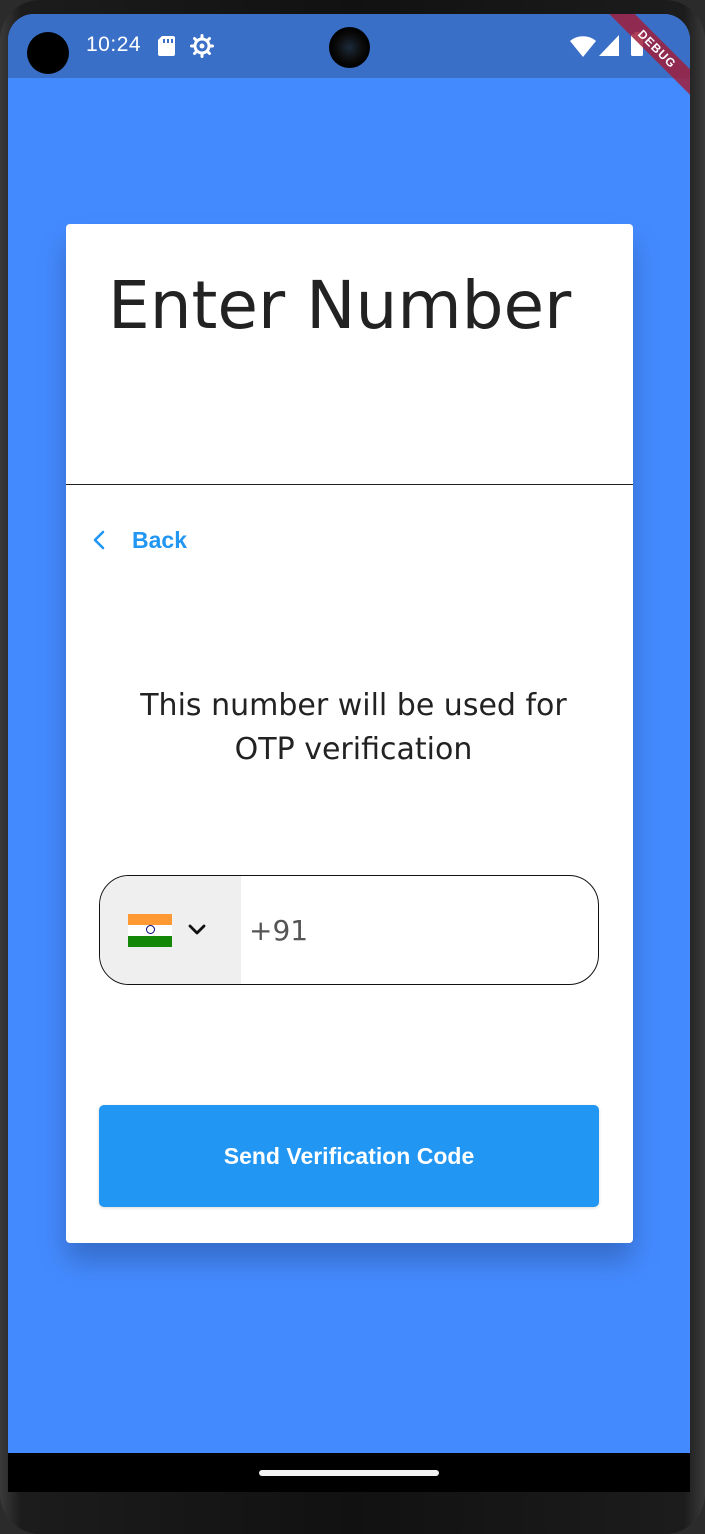 This screenshot has width=705, height=1534. I want to click on camera-cutout, so click(349, 47).